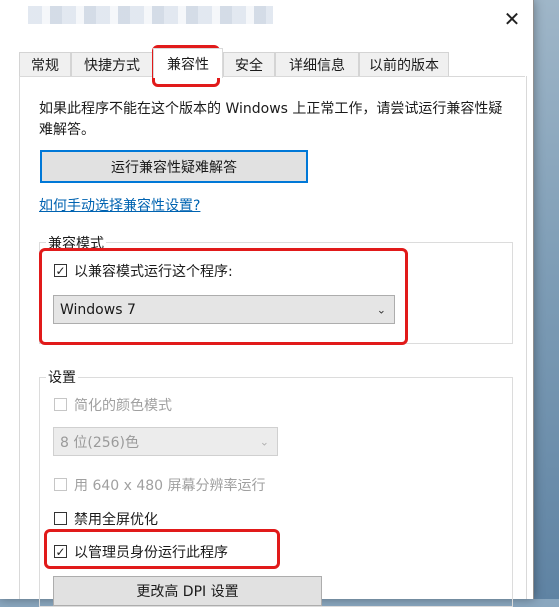 Image resolution: width=559 pixels, height=607 pixels. I want to click on run-as-admin-checkbox: ✓, so click(60, 551).